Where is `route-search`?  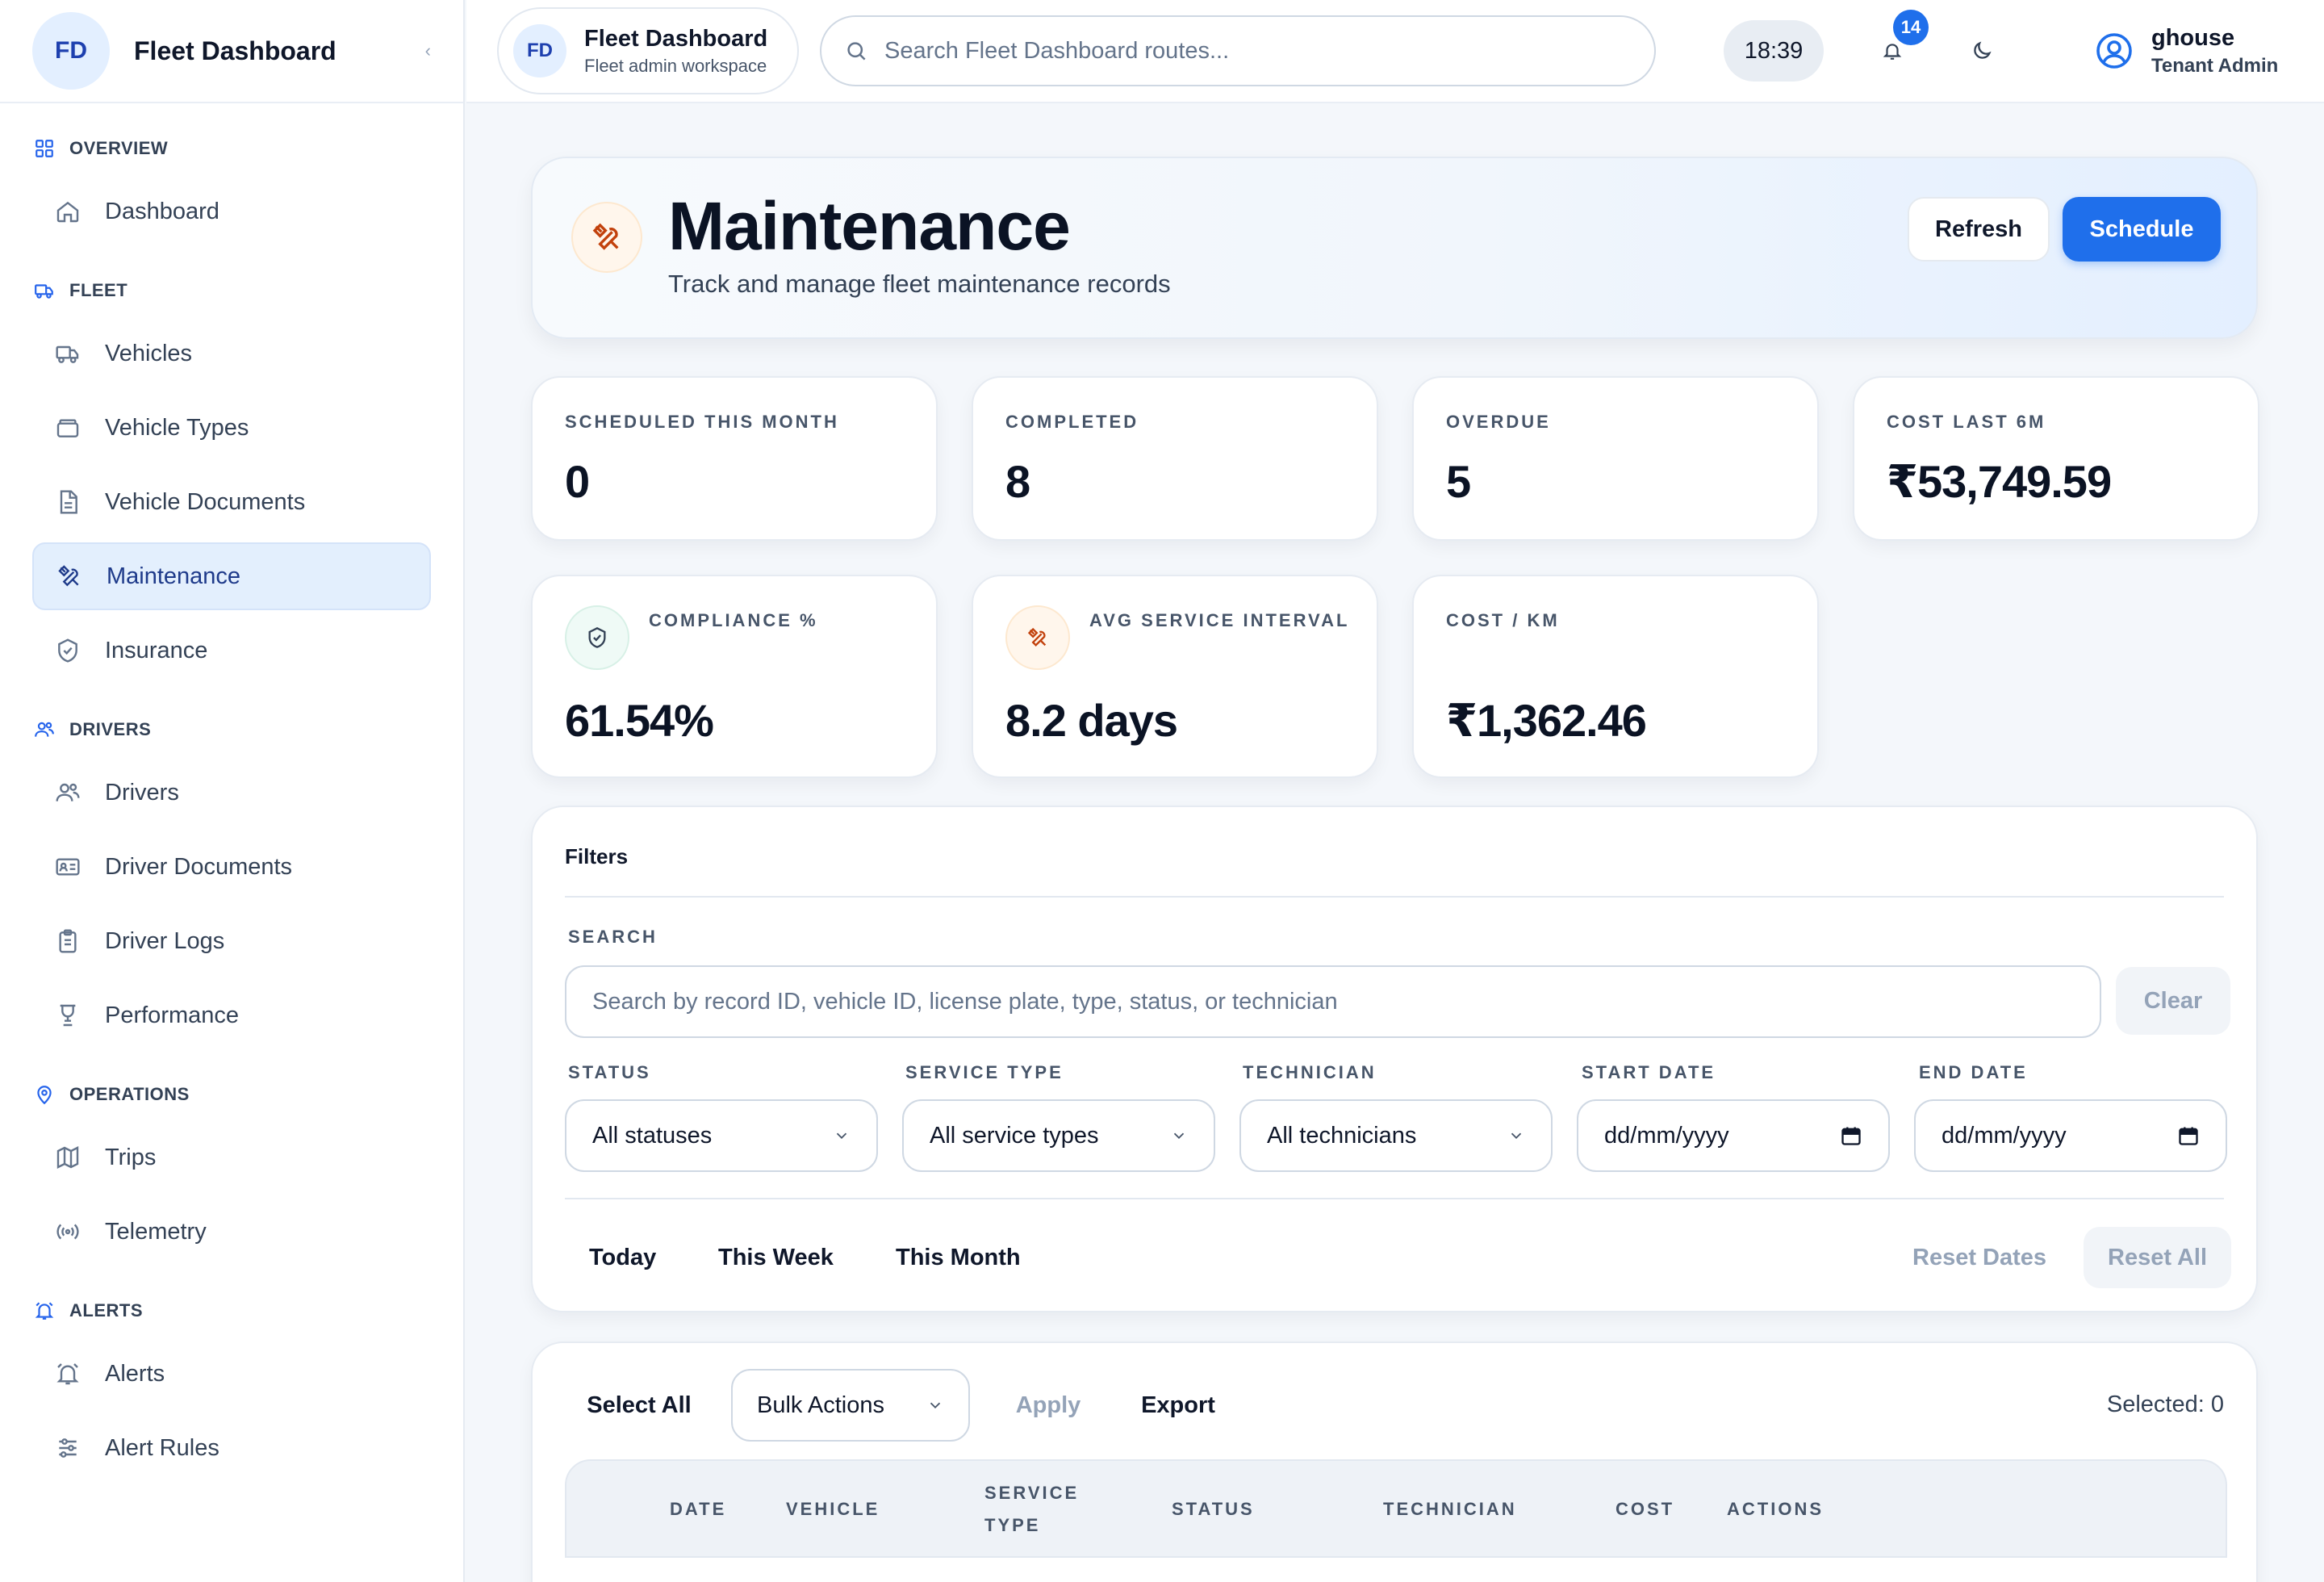
route-search is located at coordinates (1238, 50).